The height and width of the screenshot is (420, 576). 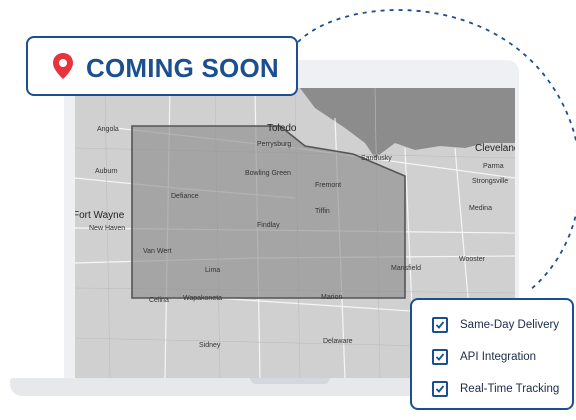 I want to click on feature-item: Real-Time Tracking, so click(x=495, y=389).